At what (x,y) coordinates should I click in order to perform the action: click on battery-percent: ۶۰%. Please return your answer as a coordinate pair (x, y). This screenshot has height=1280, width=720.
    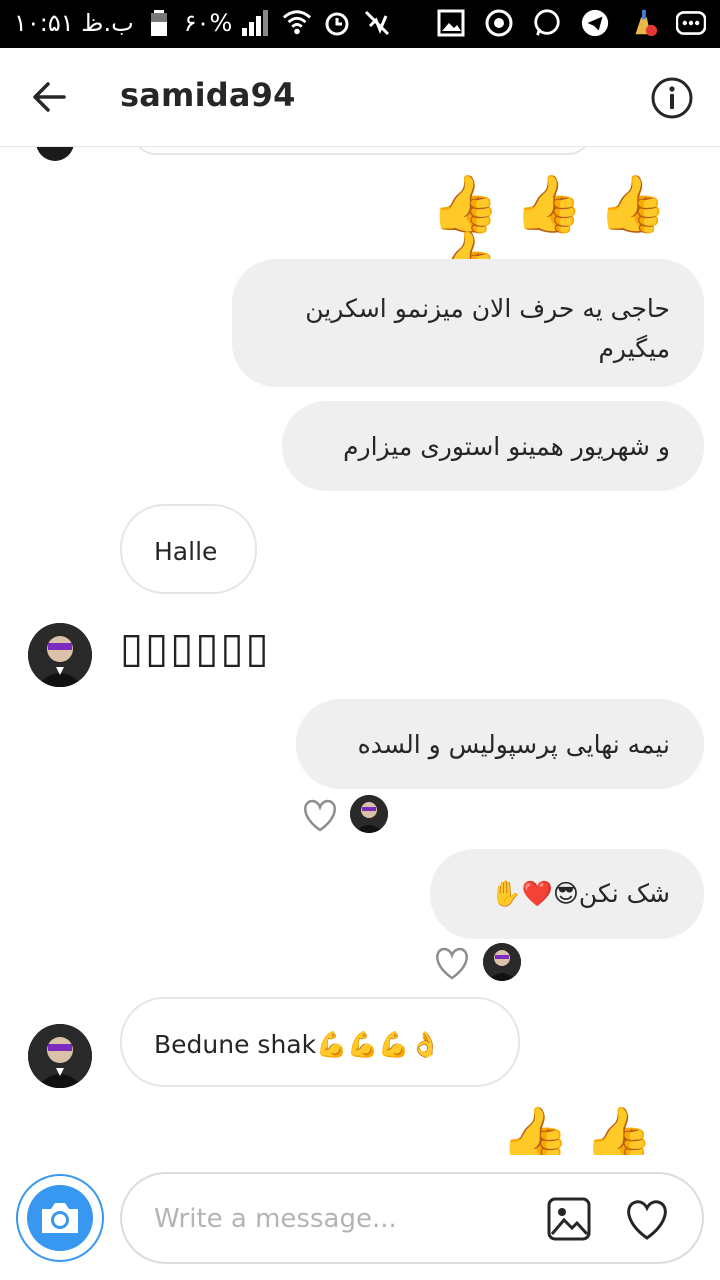
    Looking at the image, I should click on (208, 23).